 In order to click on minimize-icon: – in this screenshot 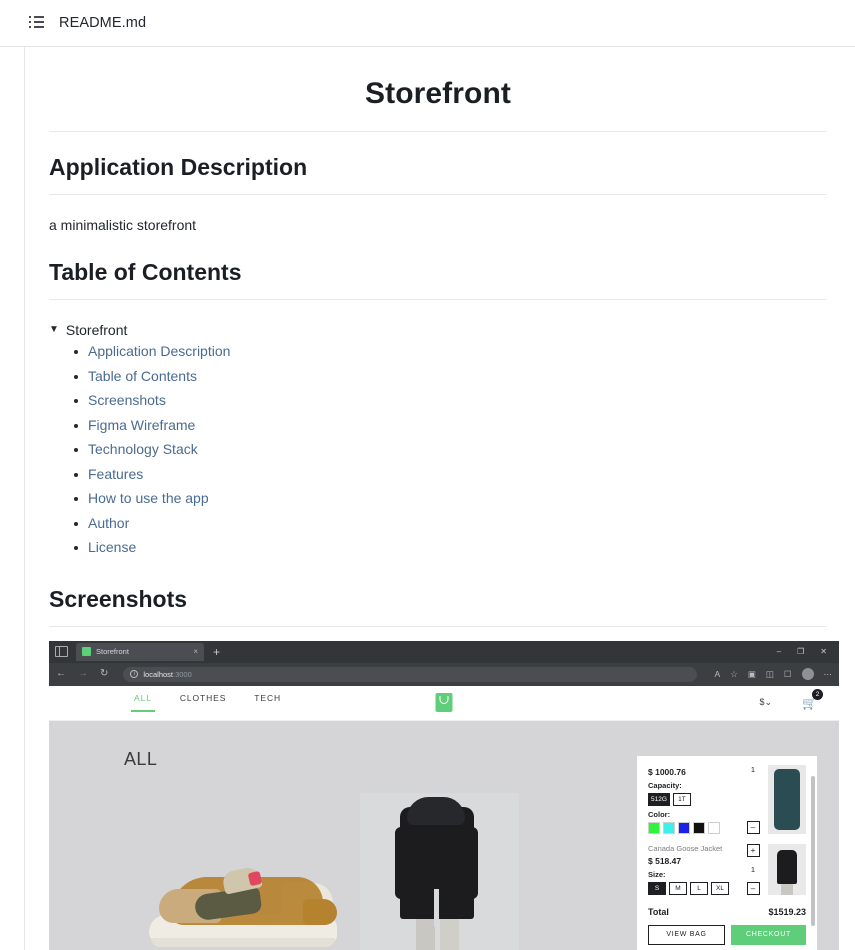, I will do `click(779, 651)`.